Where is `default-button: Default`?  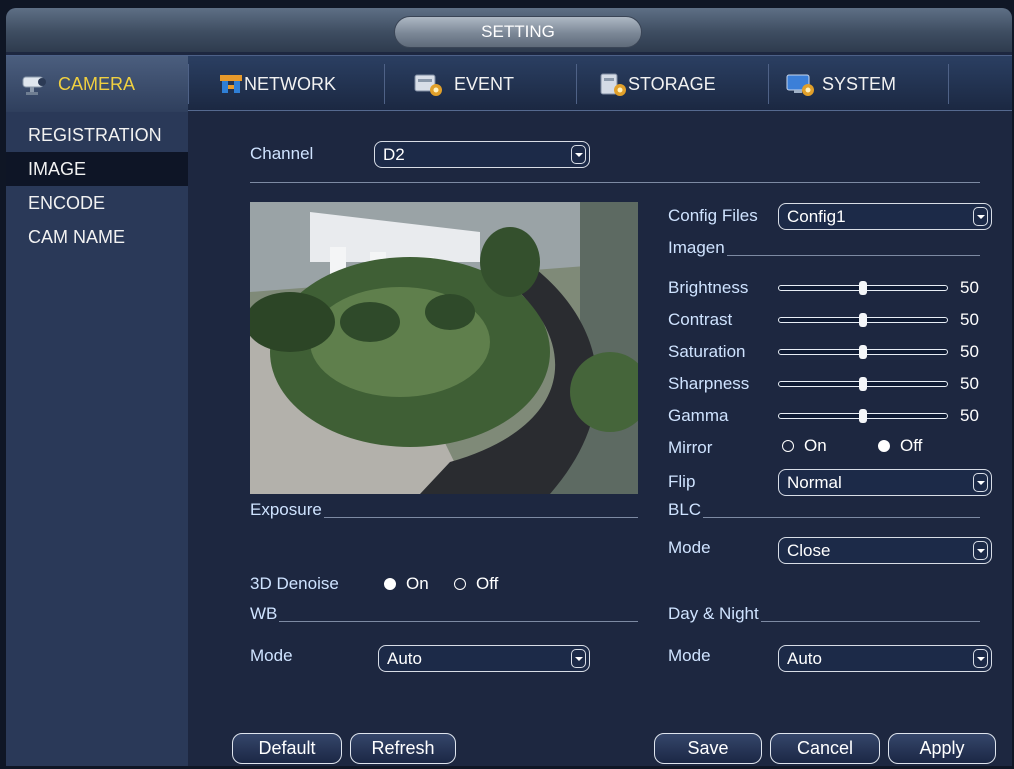
default-button: Default is located at coordinates (287, 748).